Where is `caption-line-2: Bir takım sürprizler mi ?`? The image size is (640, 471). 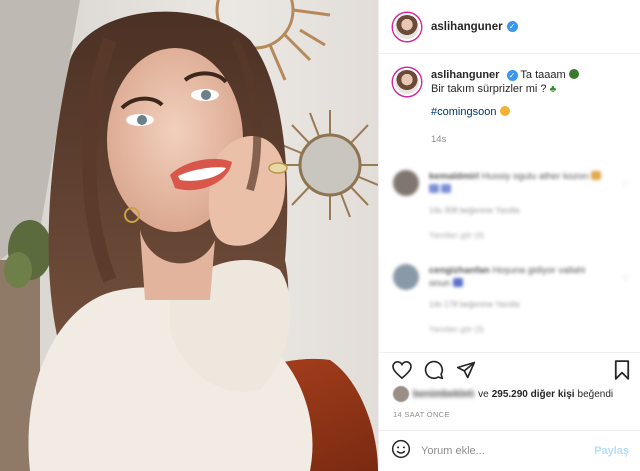 caption-line-2: Bir takım sürprizler mi ? is located at coordinates (489, 89).